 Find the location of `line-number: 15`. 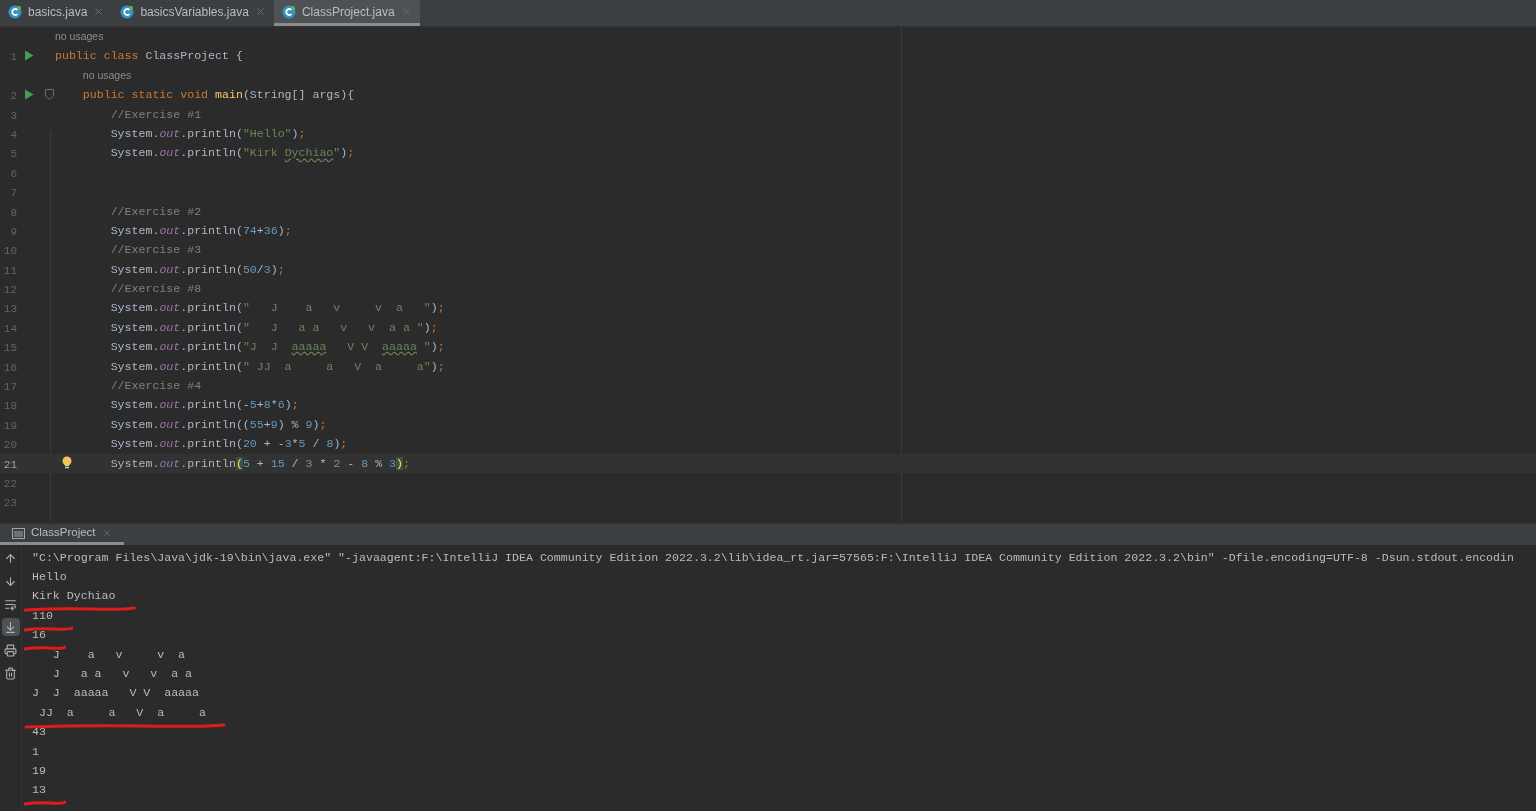

line-number: 15 is located at coordinates (10, 349).